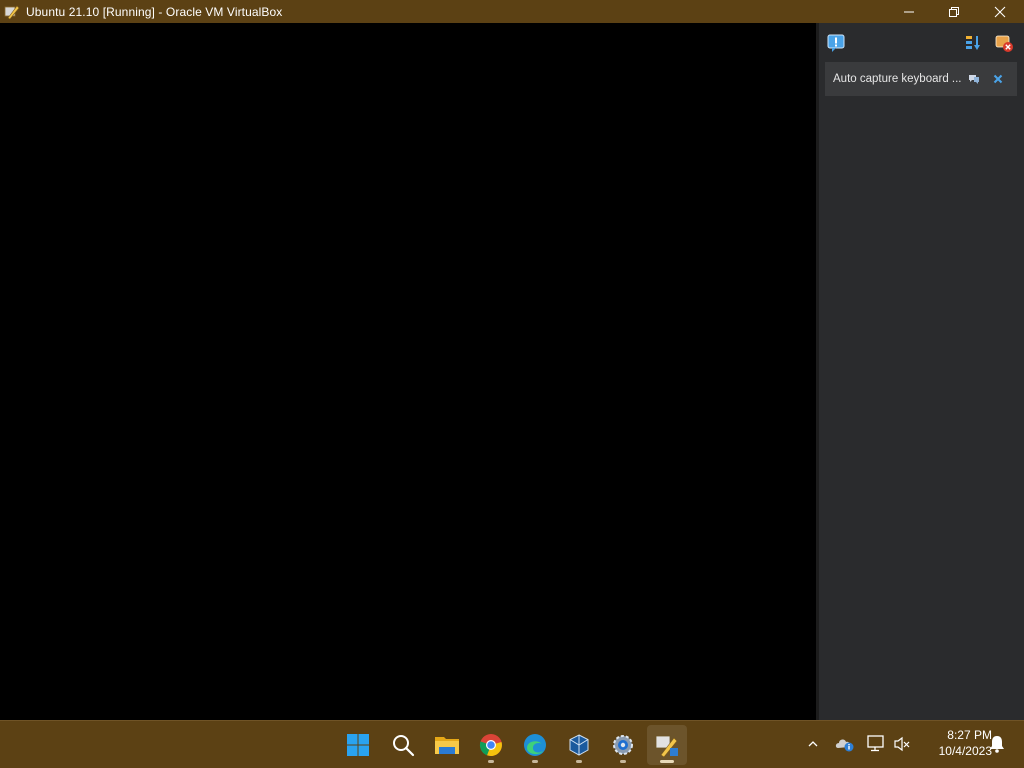 The height and width of the screenshot is (768, 1024). I want to click on vm-running-icon, so click(666, 746).